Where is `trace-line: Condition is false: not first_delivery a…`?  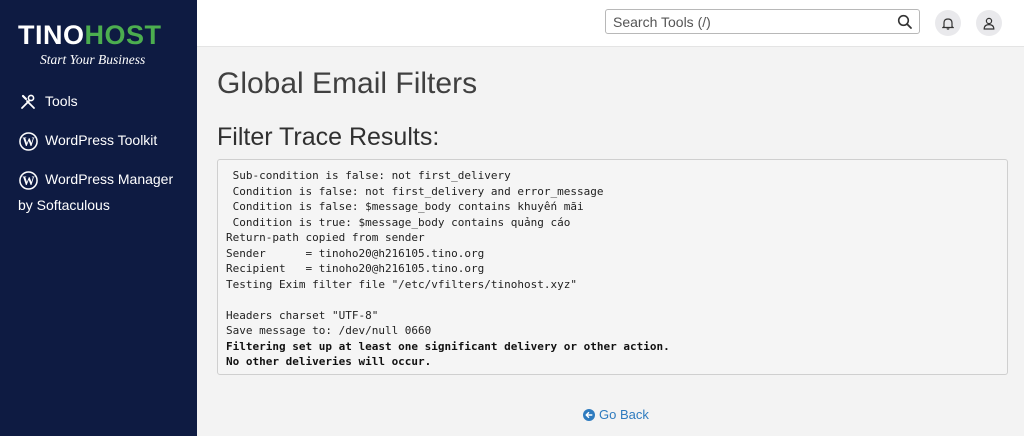
trace-line: Condition is false: not first_delivery a… is located at coordinates (415, 191).